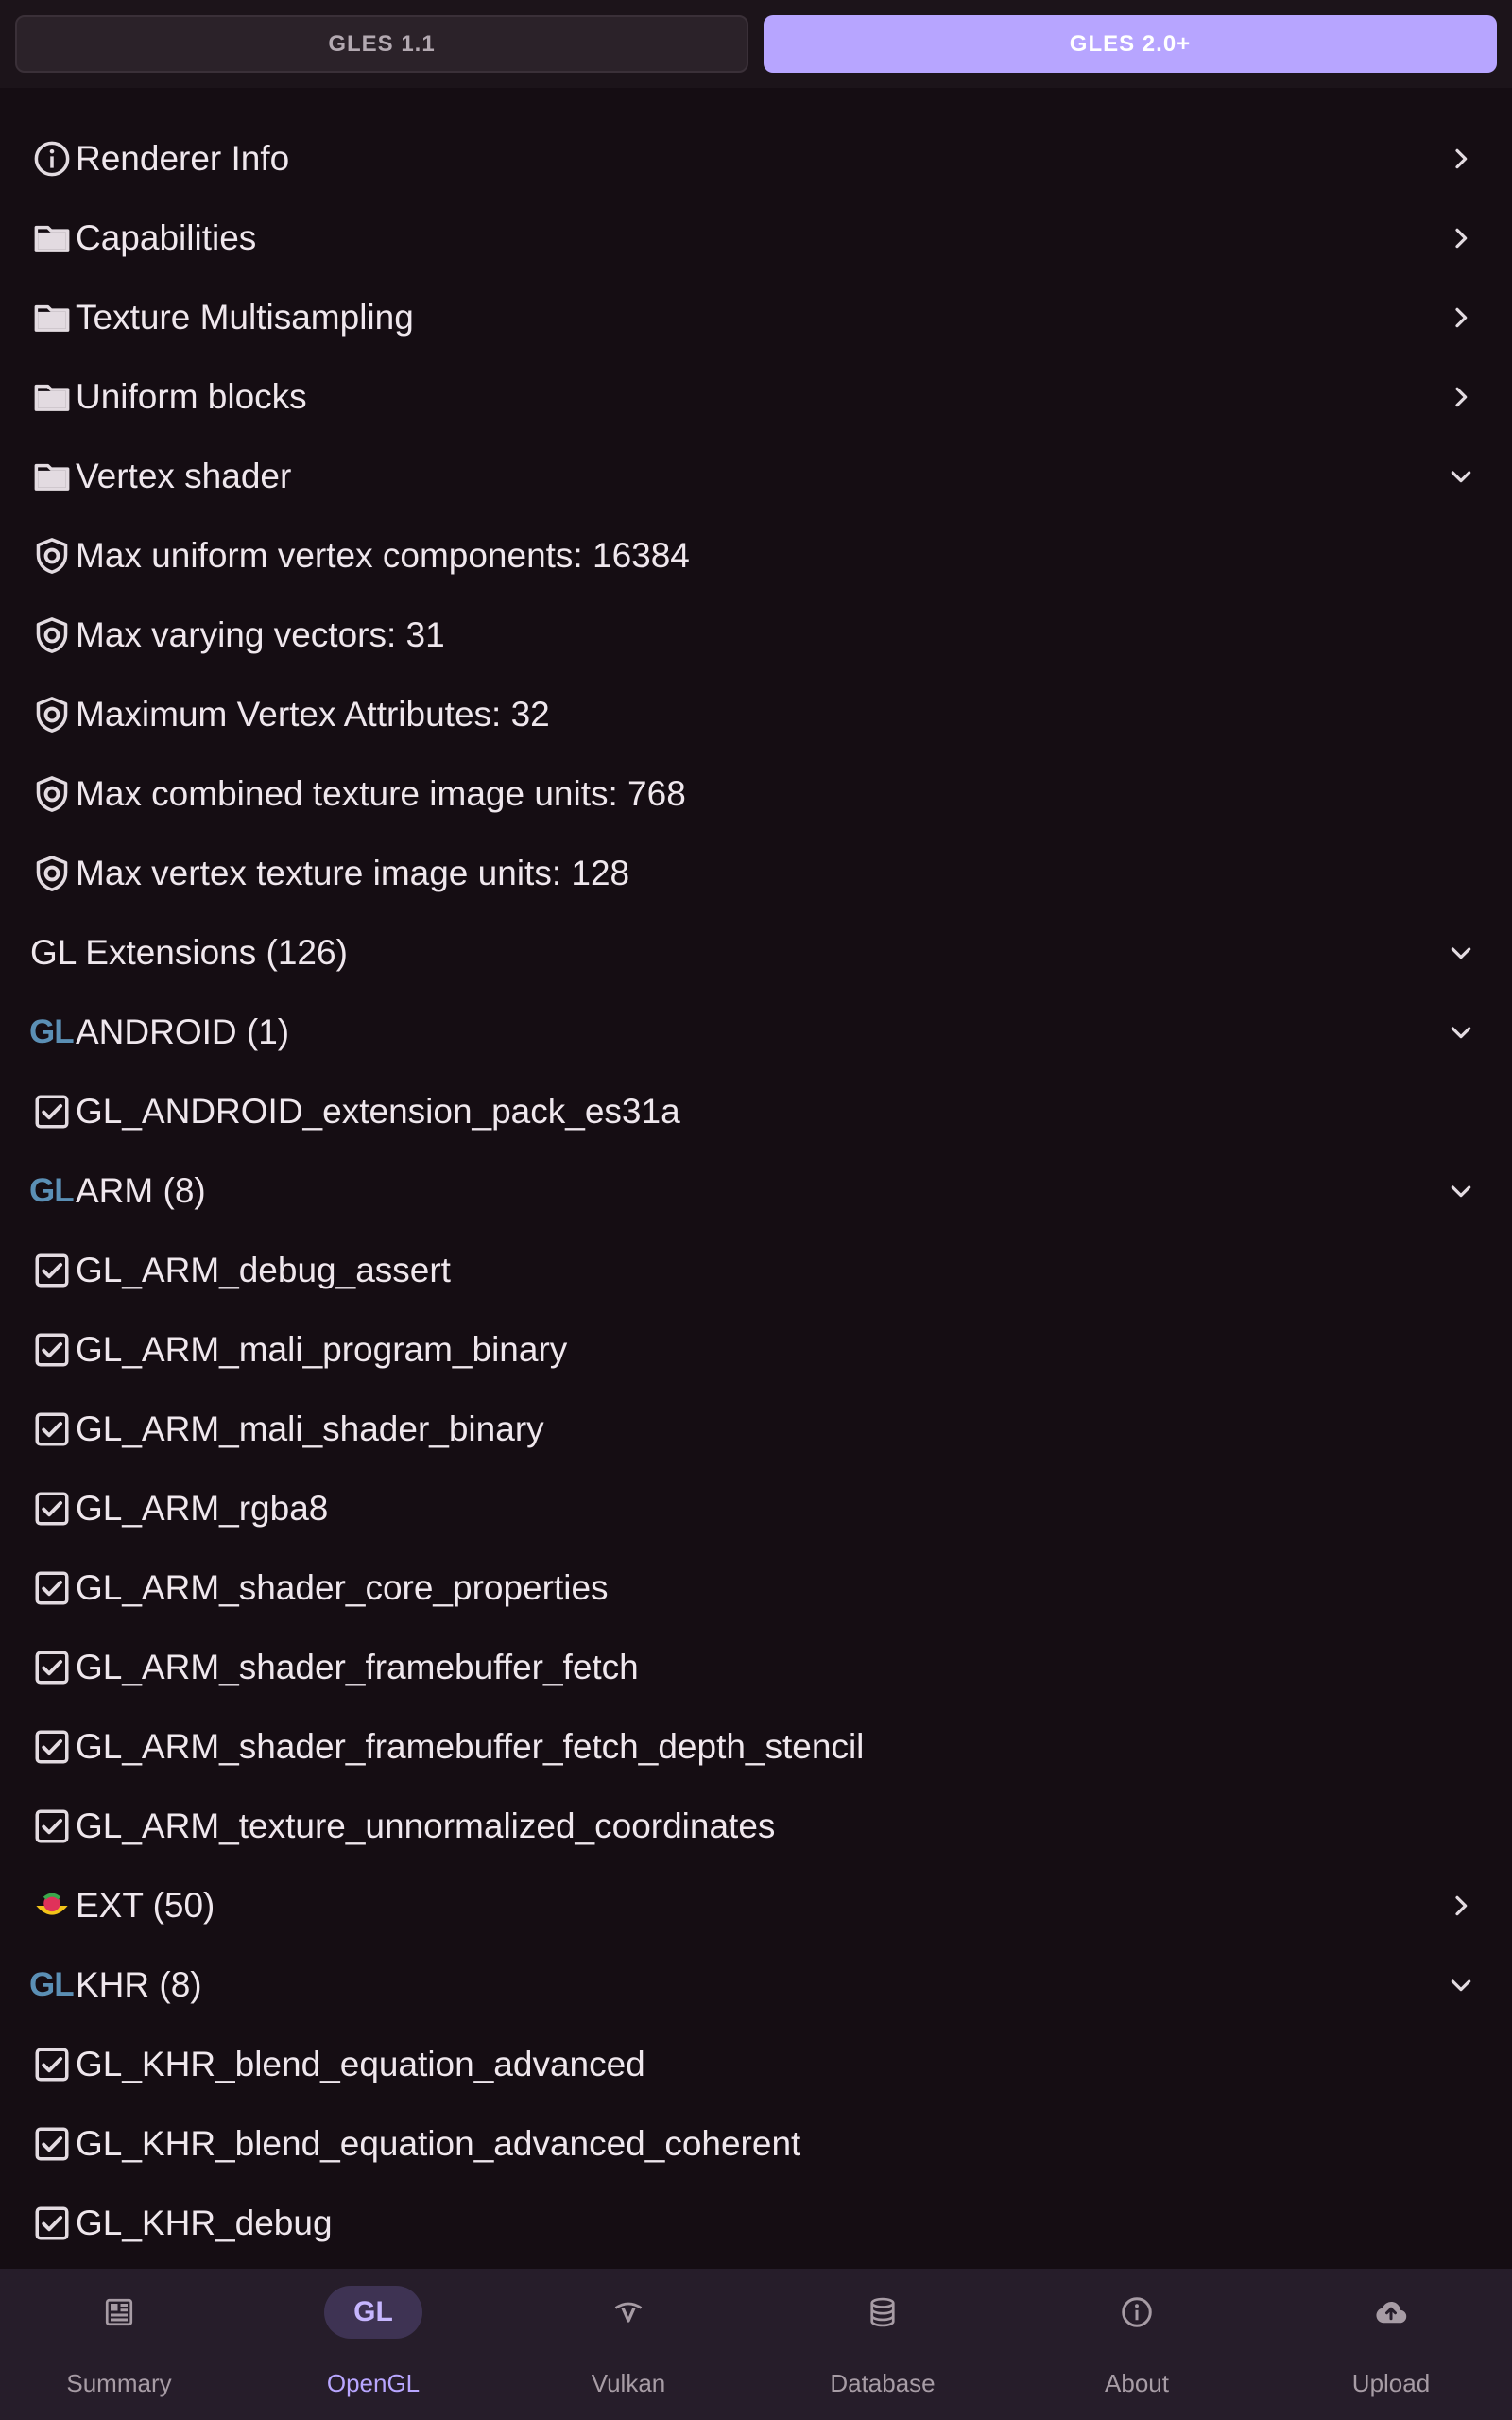  Describe the element at coordinates (322, 1349) in the screenshot. I see `row-label: GL_ARM_mali_program_binary` at that location.